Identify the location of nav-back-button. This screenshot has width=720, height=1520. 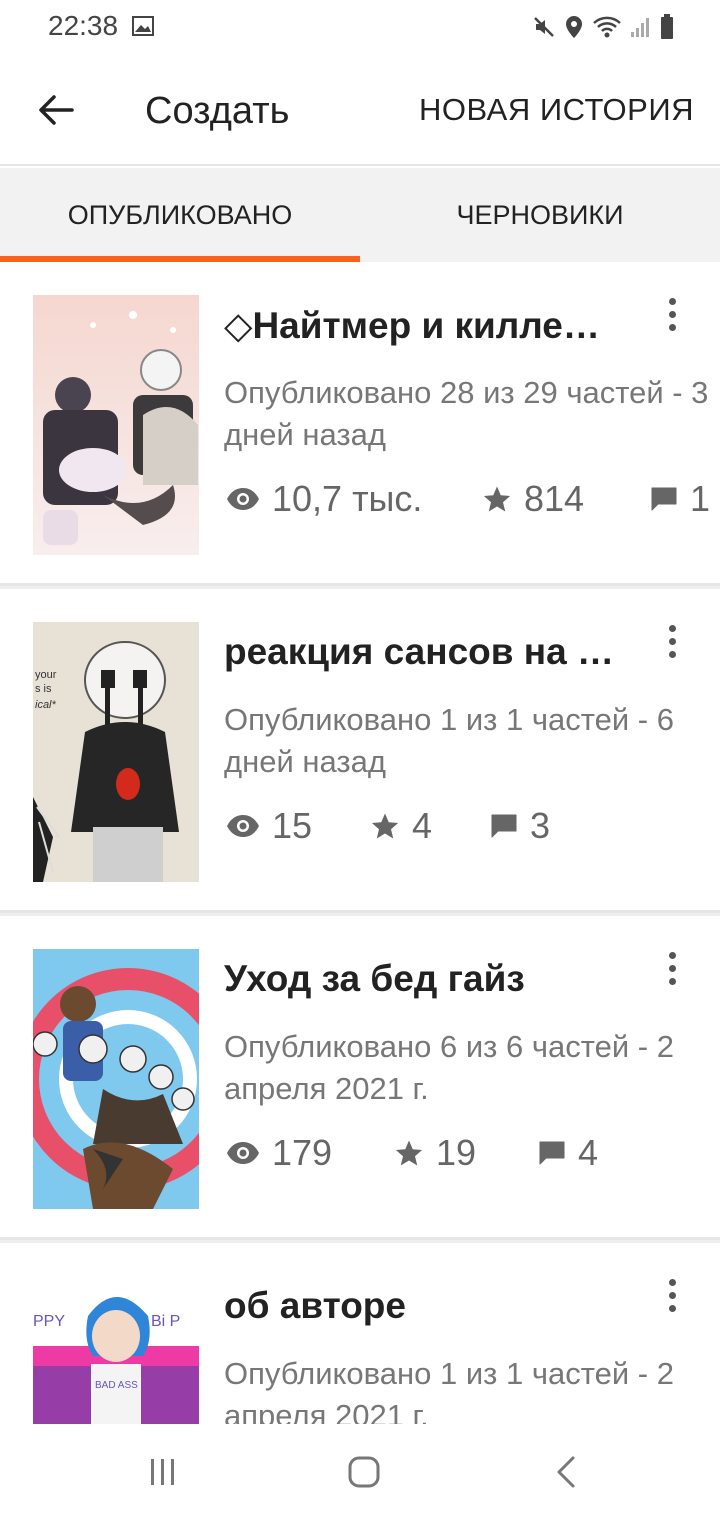
(566, 1472).